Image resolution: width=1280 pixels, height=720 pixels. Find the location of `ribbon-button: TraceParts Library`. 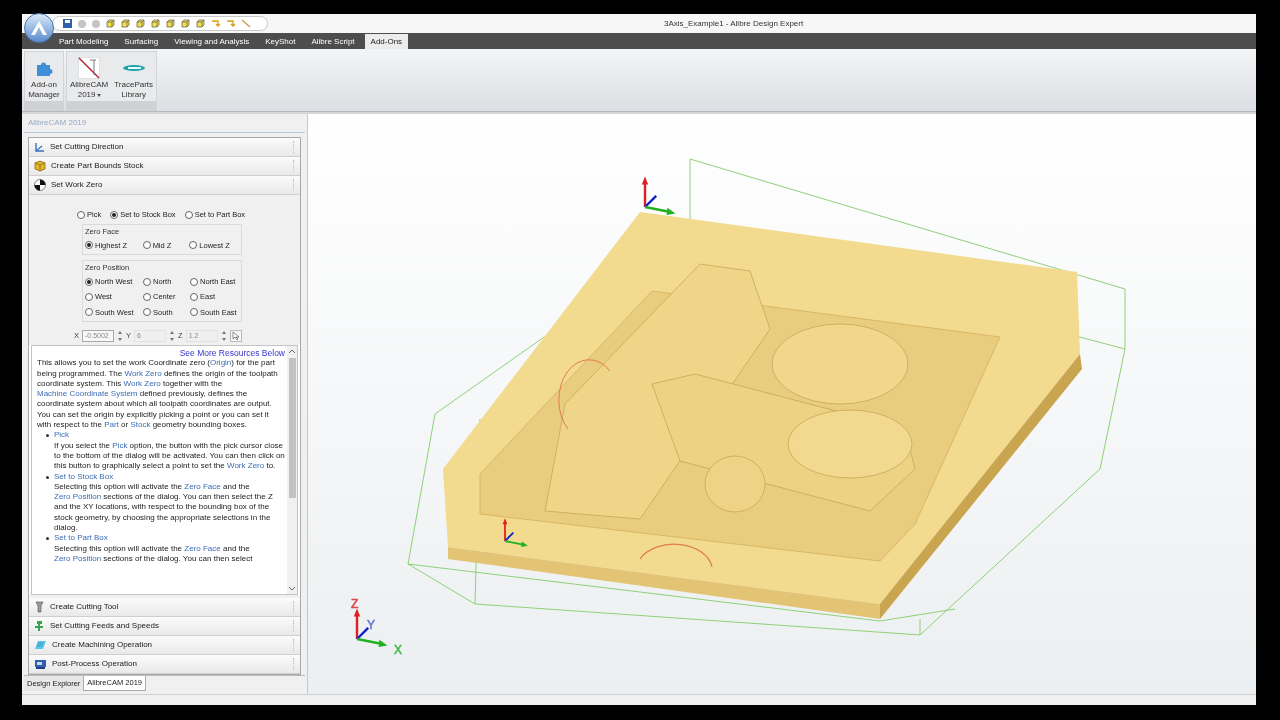

ribbon-button: TraceParts Library is located at coordinates (134, 76).